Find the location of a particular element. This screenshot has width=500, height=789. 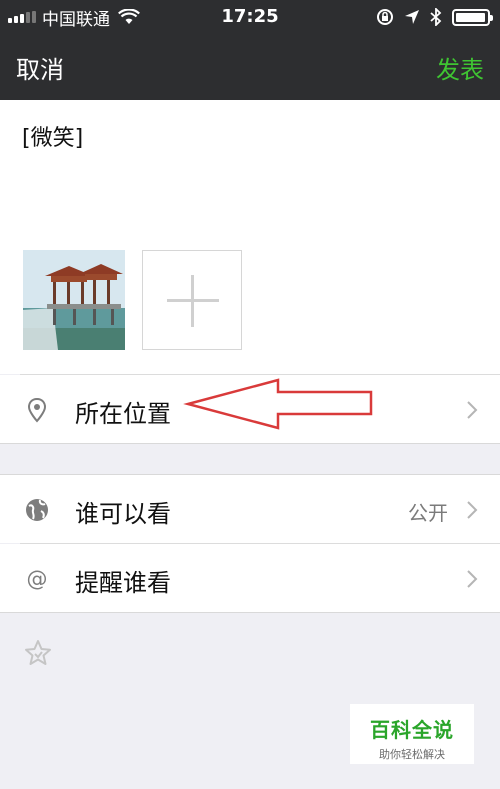

photo-thumbnail is located at coordinates (74, 300).